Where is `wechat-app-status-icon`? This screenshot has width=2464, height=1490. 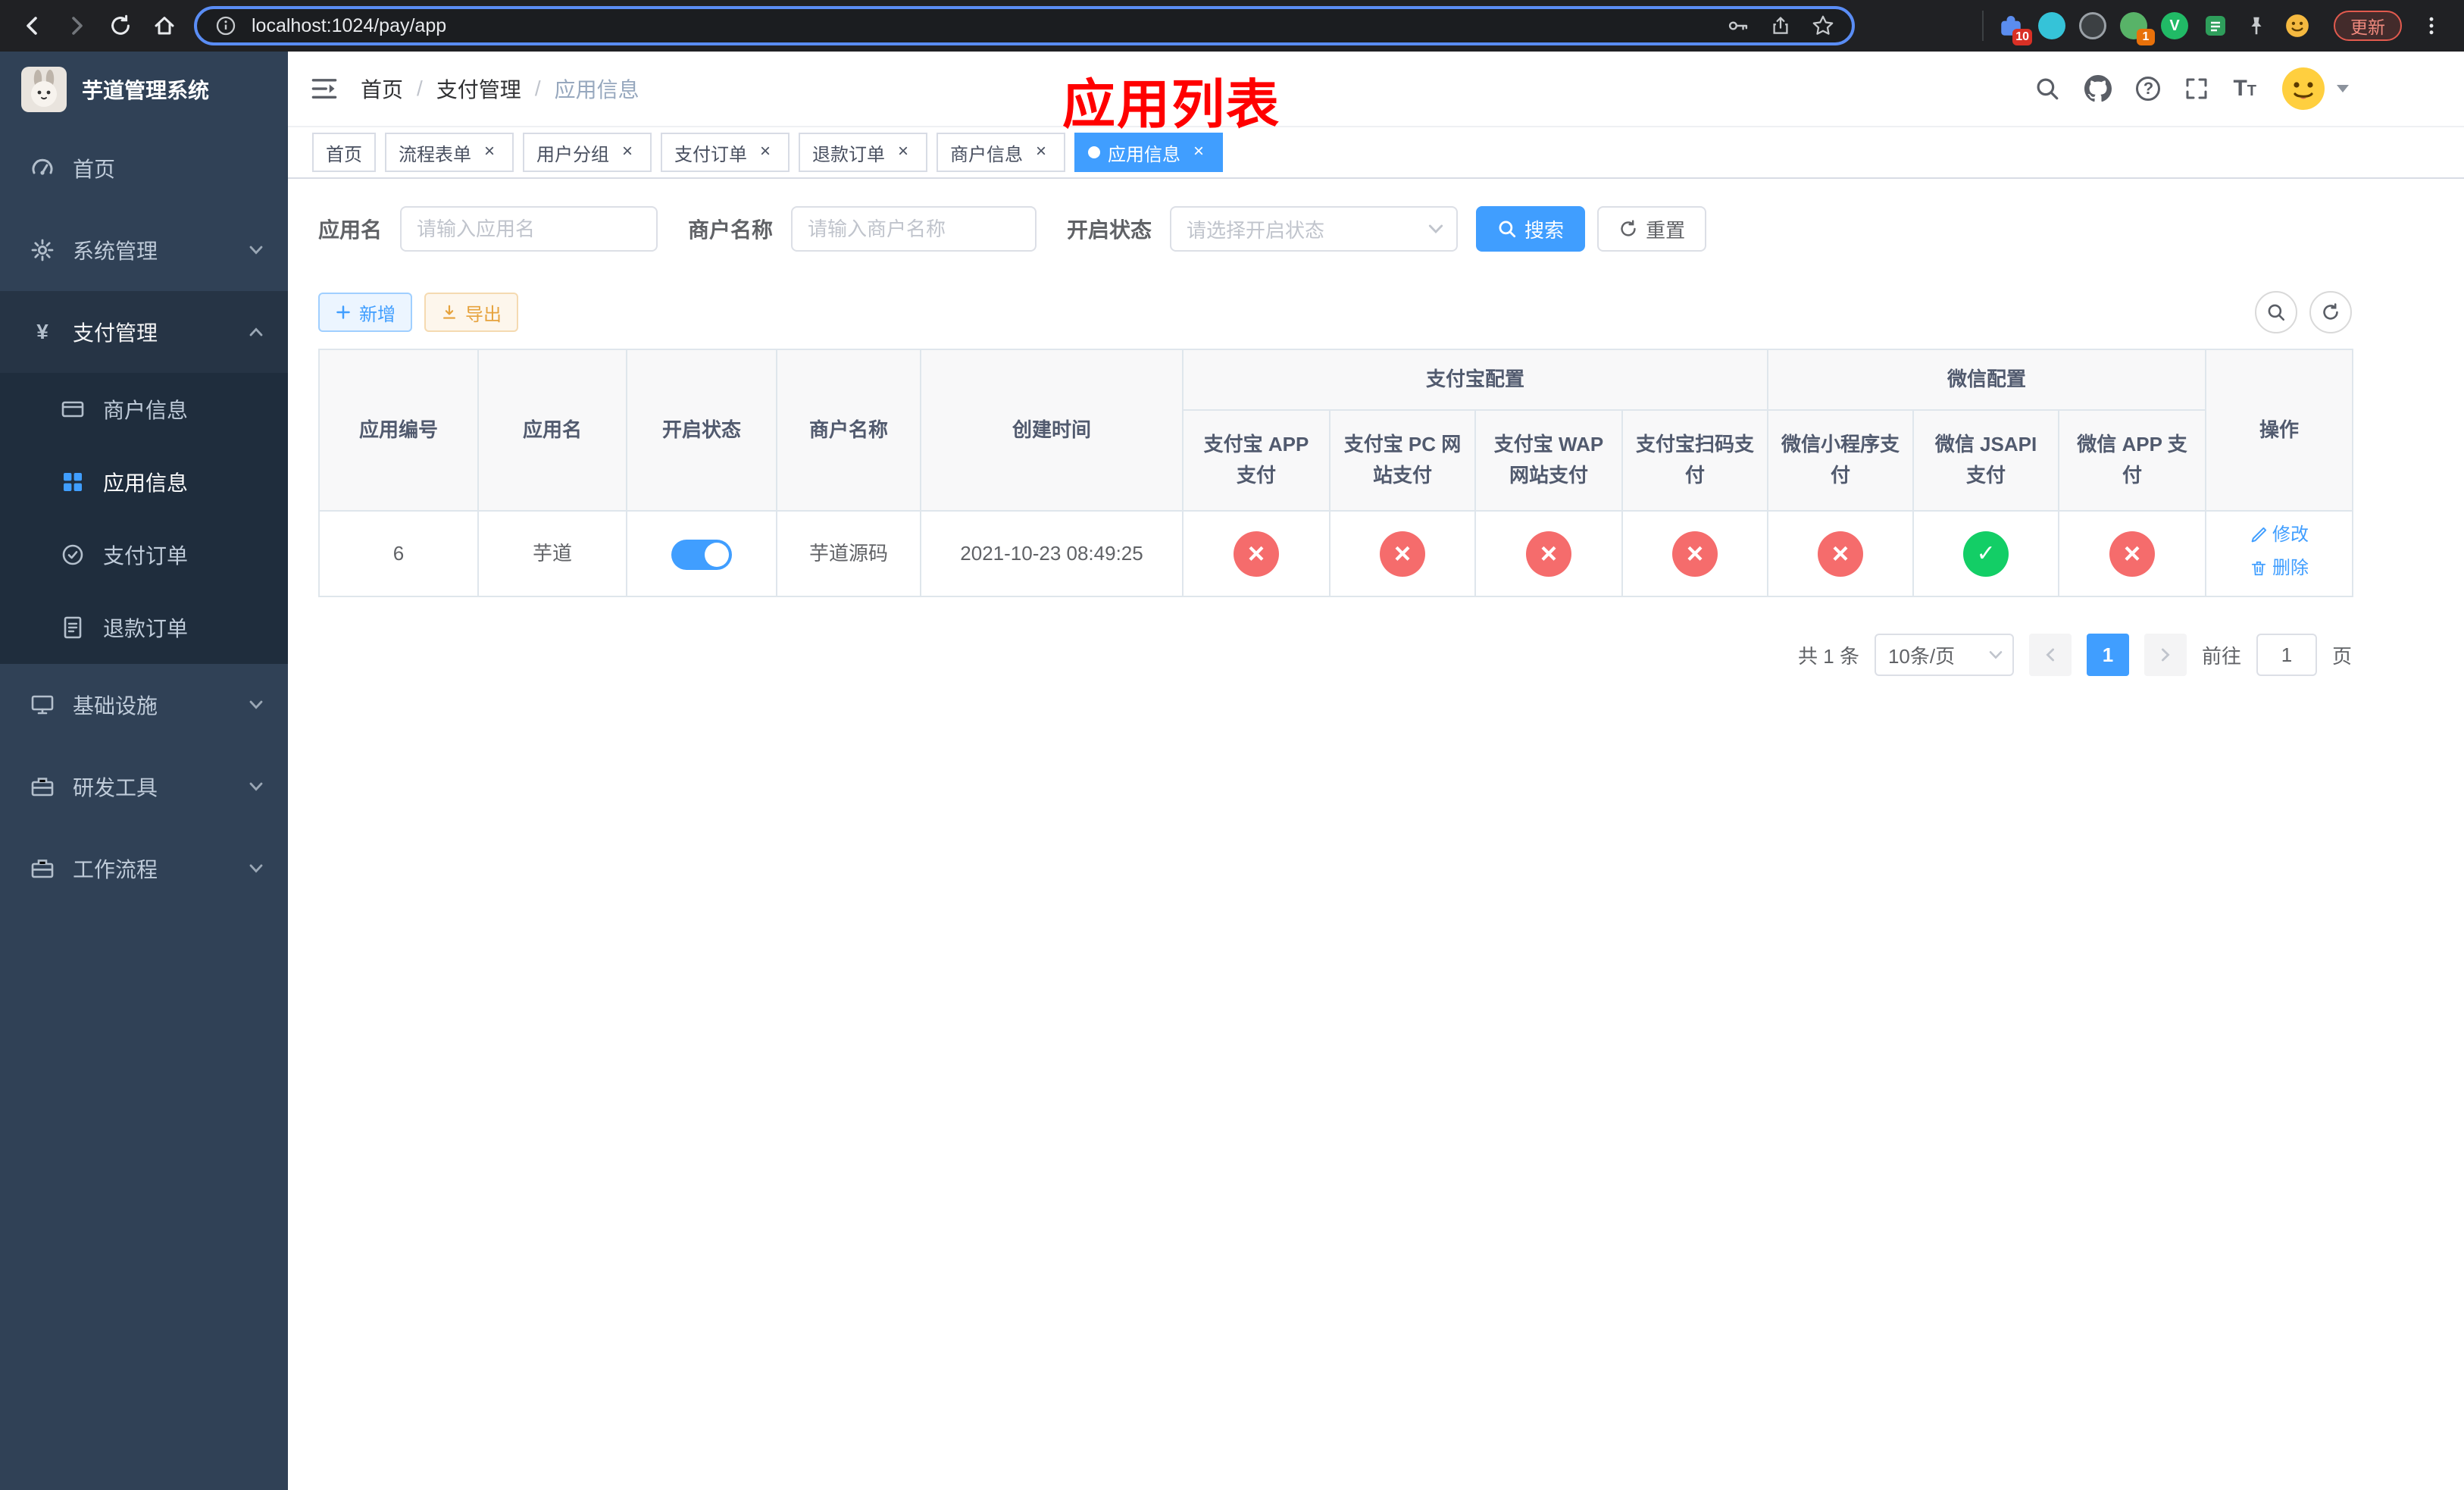
wechat-app-status-icon is located at coordinates (2132, 554).